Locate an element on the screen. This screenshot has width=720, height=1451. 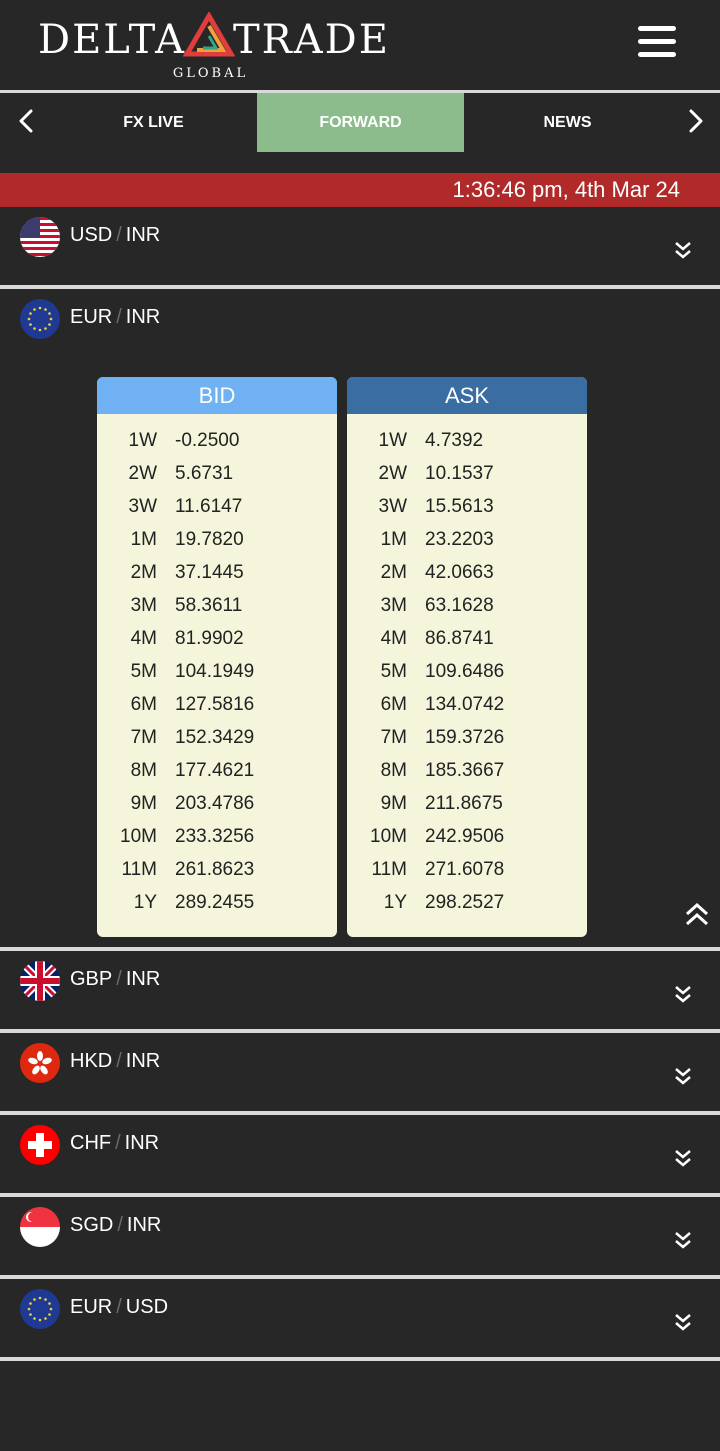
tab-forward: FORWARD is located at coordinates (360, 122).